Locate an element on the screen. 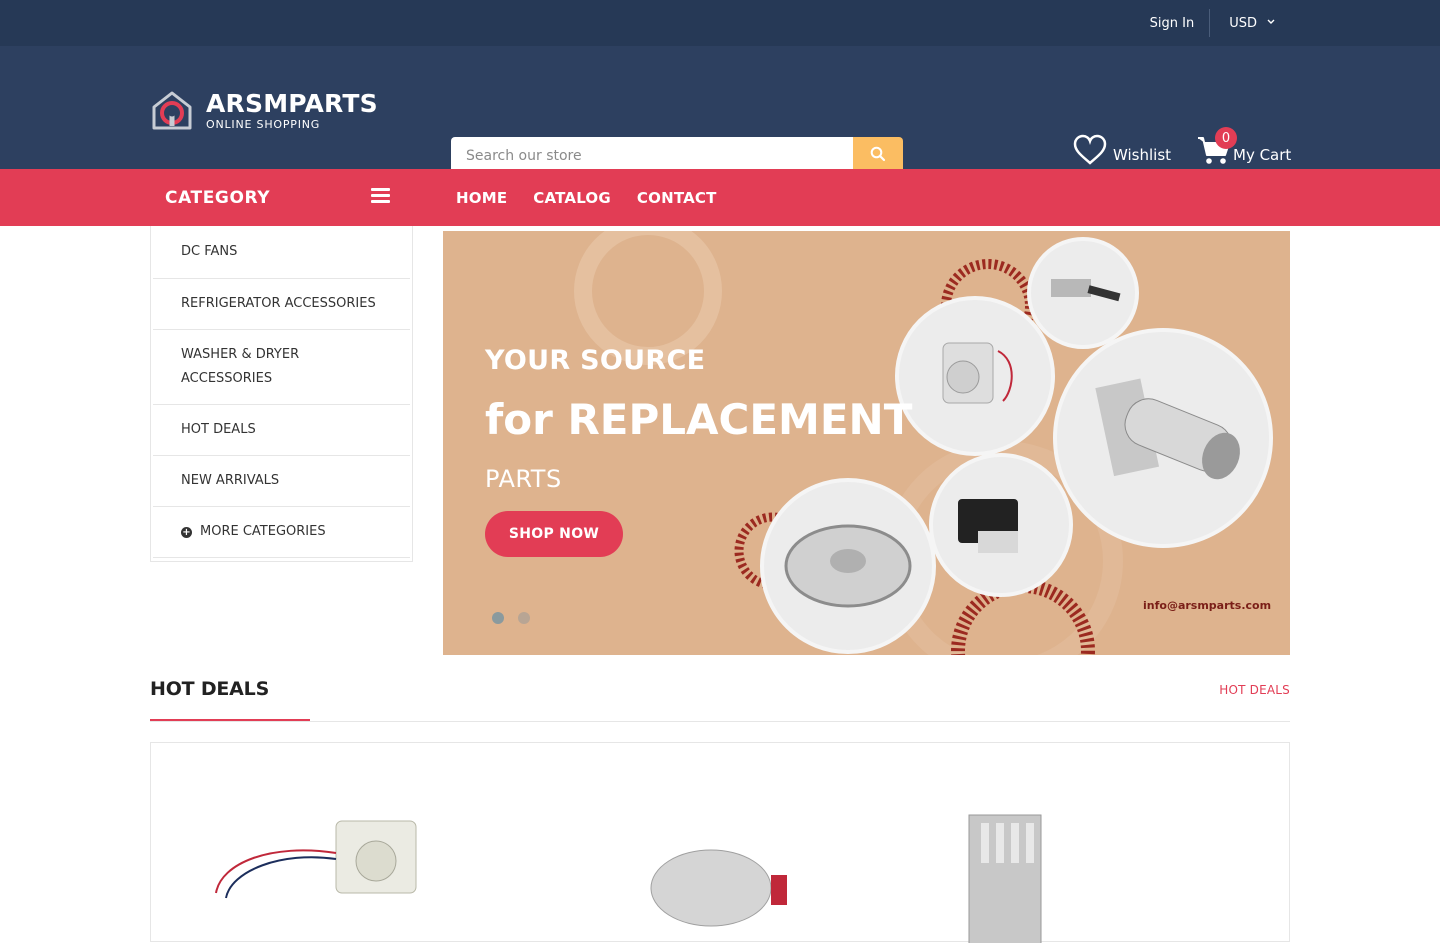 This screenshot has width=1440, height=943. nav-catalog: CATALOG is located at coordinates (572, 198).